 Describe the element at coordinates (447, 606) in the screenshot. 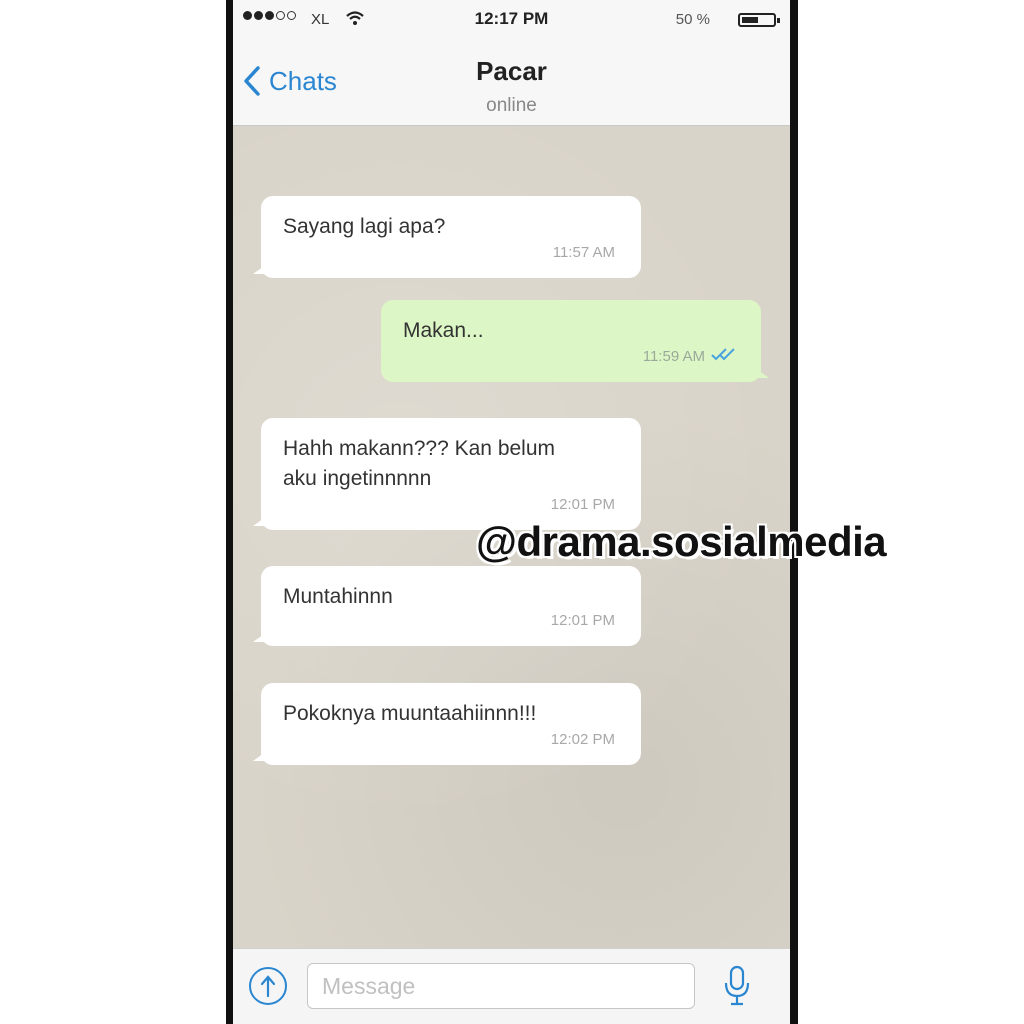

I see `message-incoming: Muntahinnn 12:01 PM` at that location.